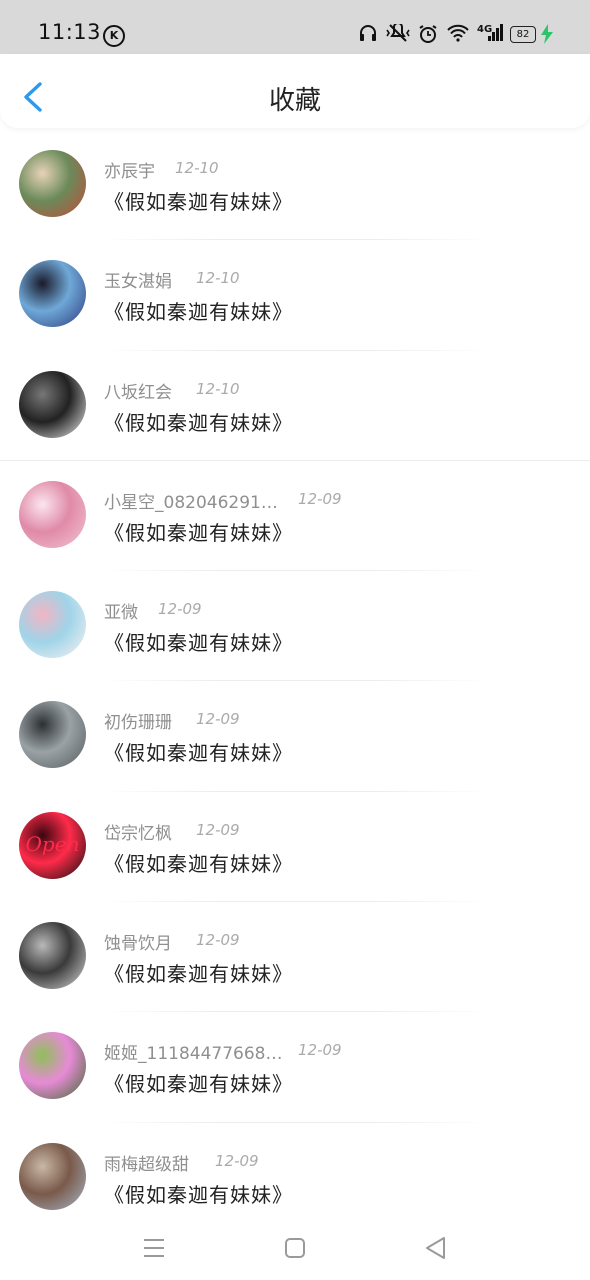 The image size is (590, 1280). What do you see at coordinates (398, 33) in the screenshot?
I see `mute-icon` at bounding box center [398, 33].